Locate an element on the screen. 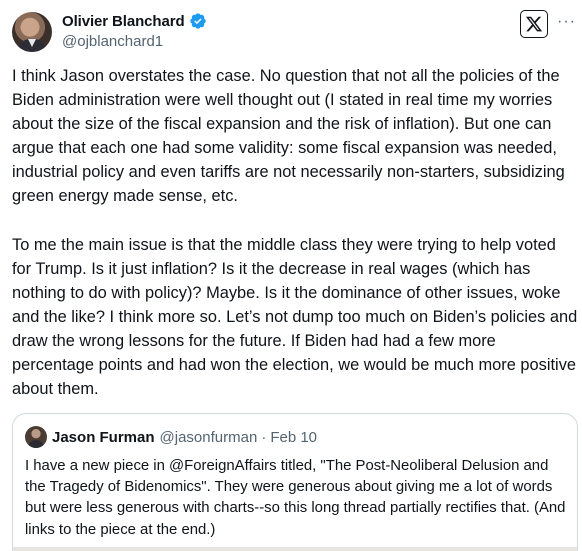 The height and width of the screenshot is (551, 582). more-options-icon: ··· is located at coordinates (566, 22).